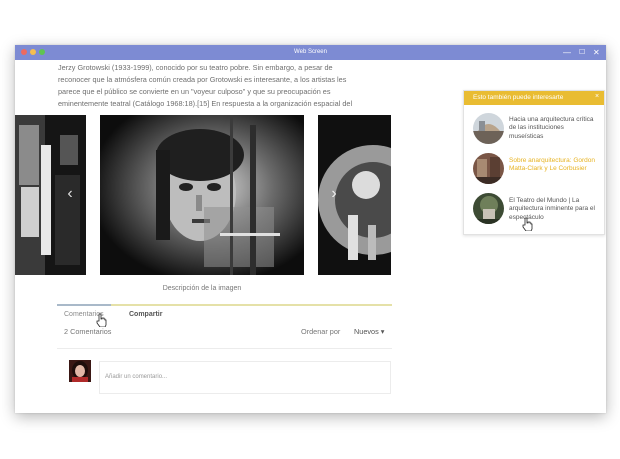 This screenshot has height=459, width=620. Describe the element at coordinates (596, 52) in the screenshot. I see `close-icon: ✕` at that location.